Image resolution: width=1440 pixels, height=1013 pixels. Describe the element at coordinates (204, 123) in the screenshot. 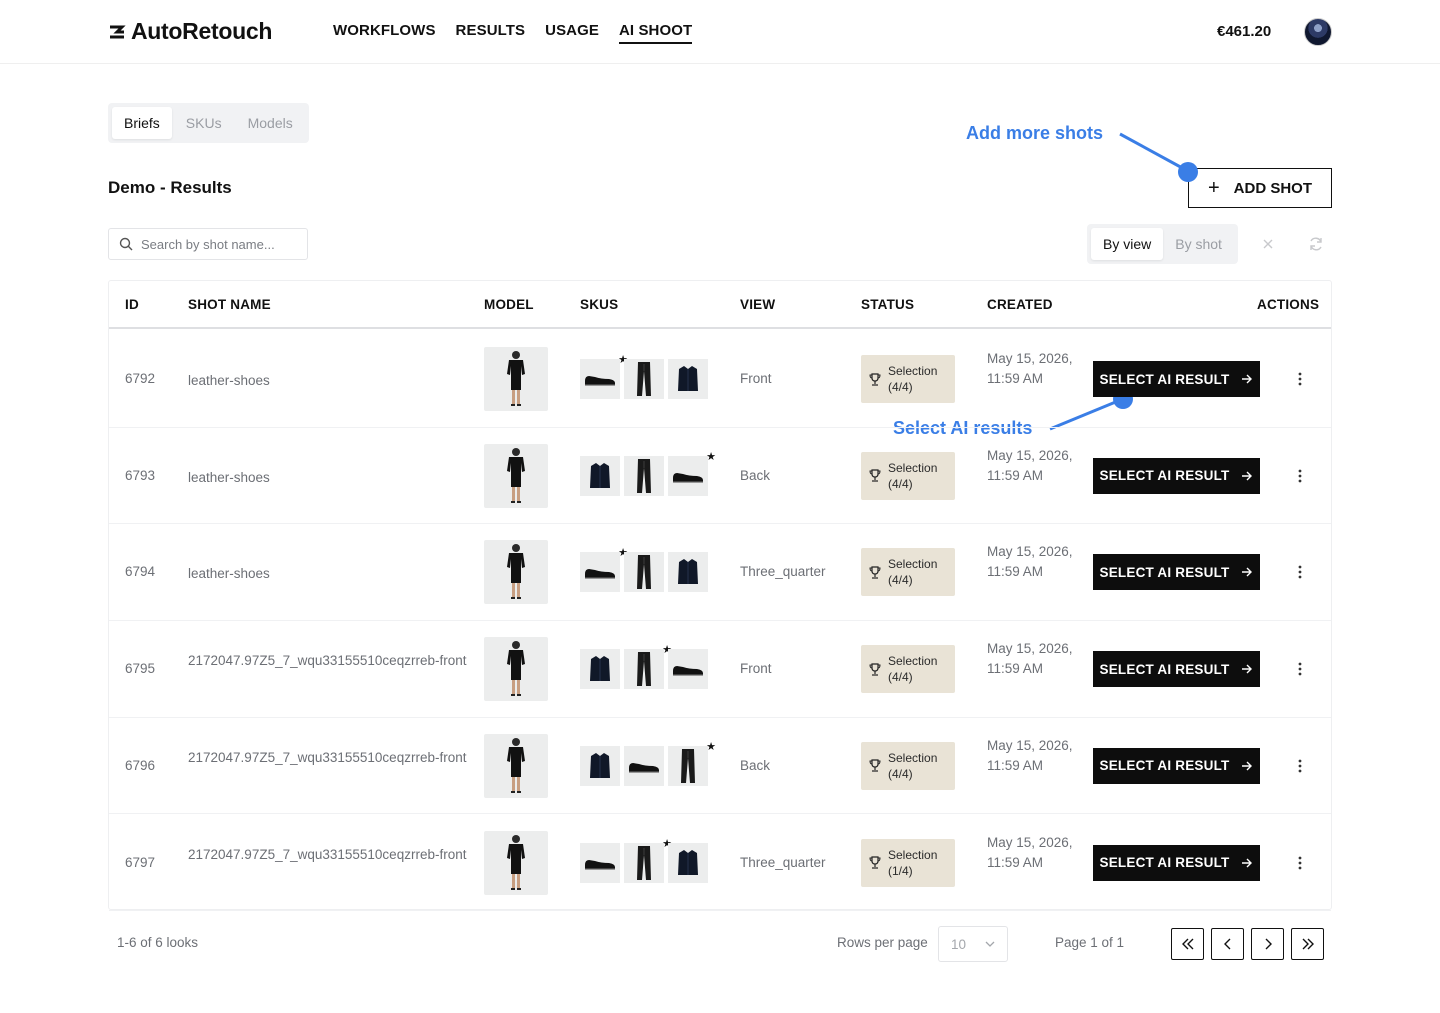

I see `tab-skus: SKUs` at that location.